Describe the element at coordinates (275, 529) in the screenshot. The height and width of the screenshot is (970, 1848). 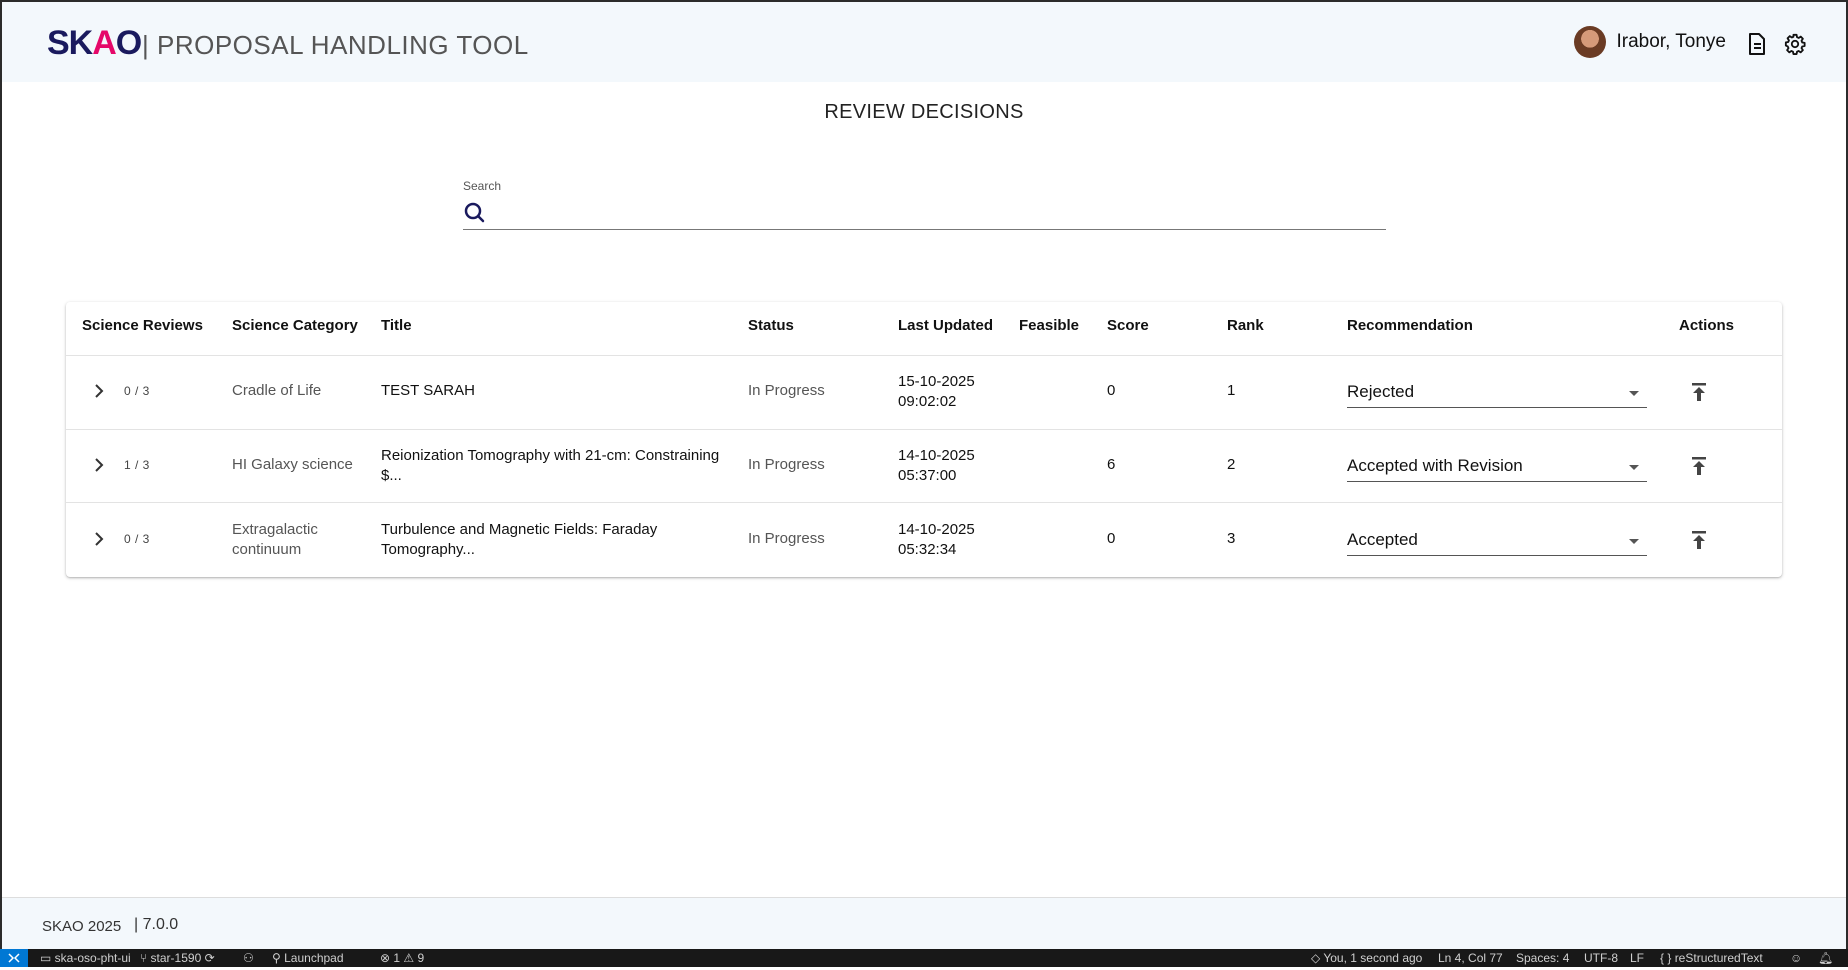
I see `science-category: Extragalactic` at that location.